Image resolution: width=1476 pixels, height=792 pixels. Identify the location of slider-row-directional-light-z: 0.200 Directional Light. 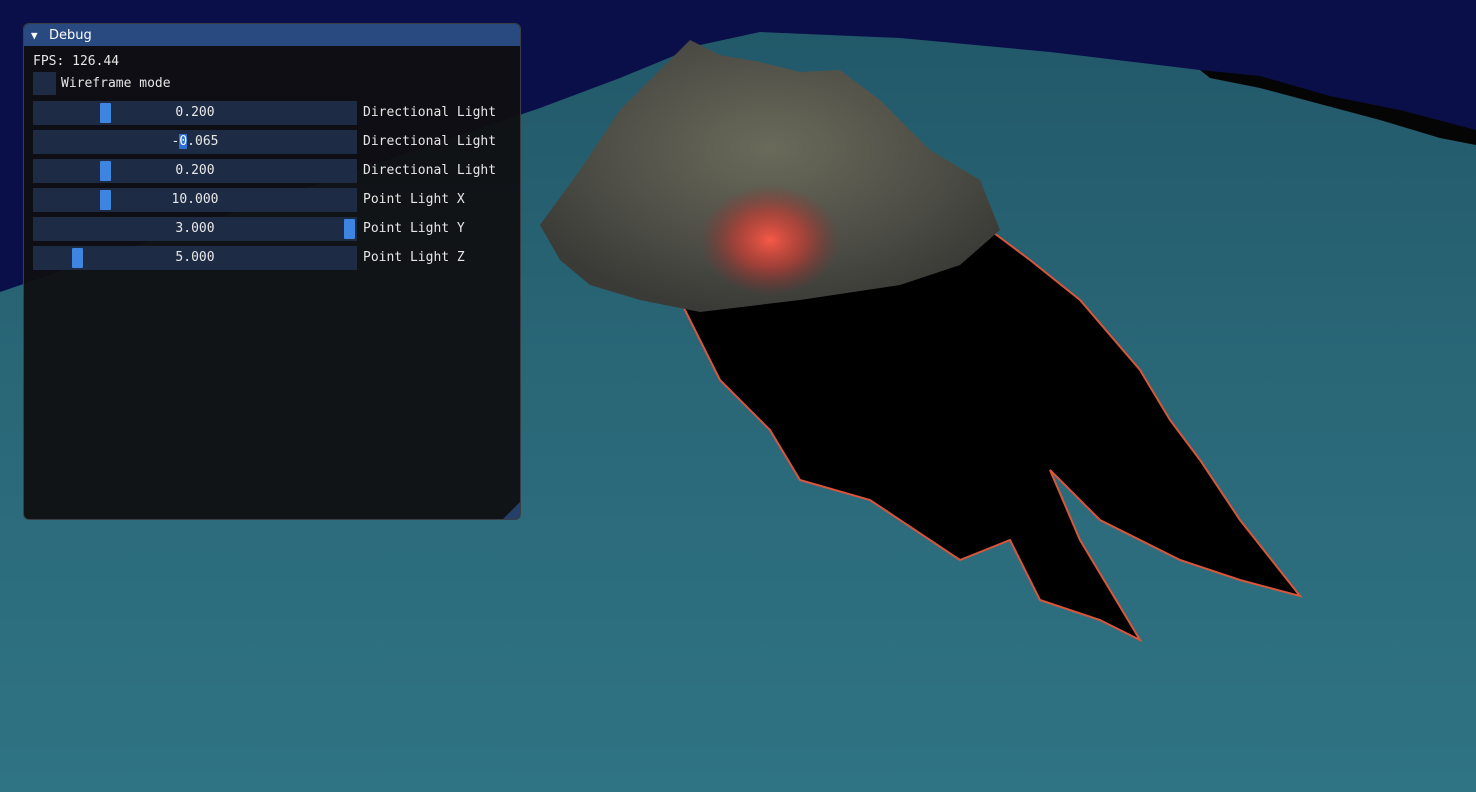
(272, 170).